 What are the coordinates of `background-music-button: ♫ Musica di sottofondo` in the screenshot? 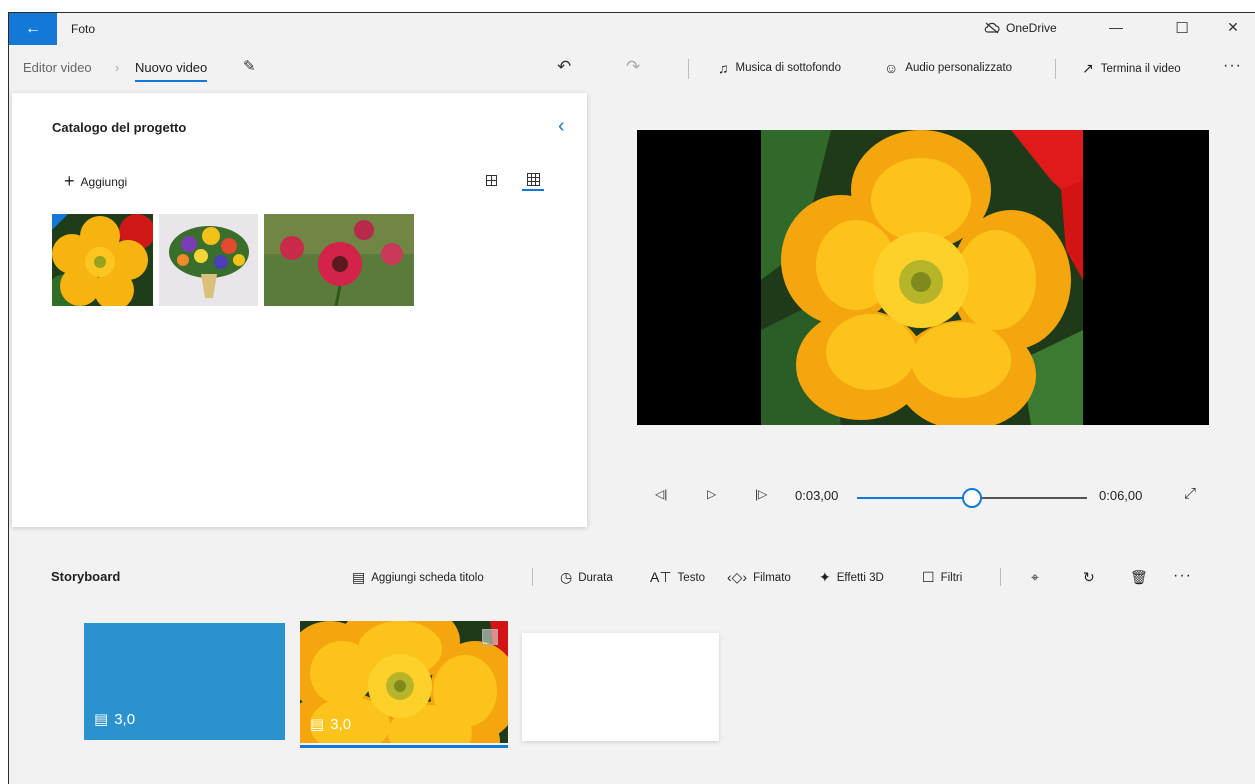 It's located at (779, 68).